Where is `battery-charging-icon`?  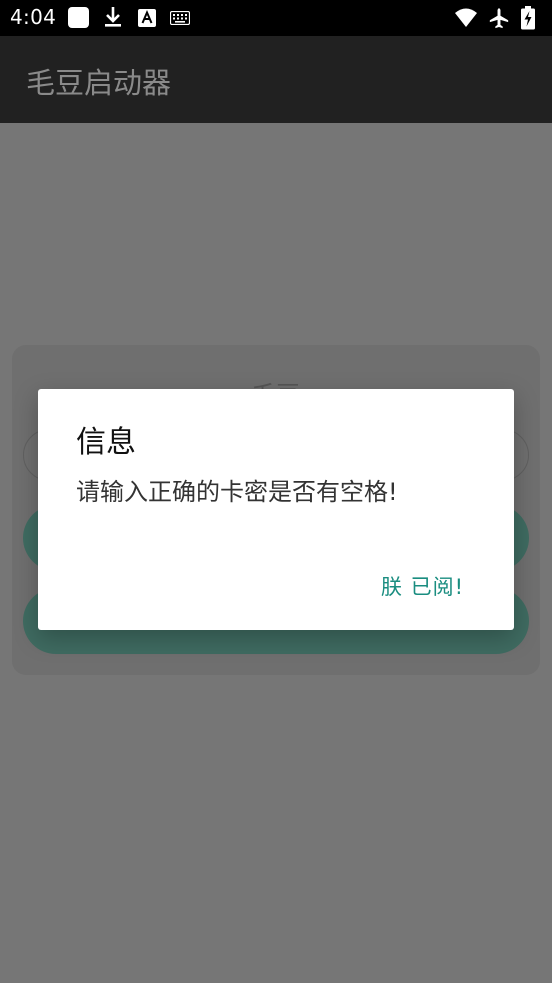 battery-charging-icon is located at coordinates (528, 18).